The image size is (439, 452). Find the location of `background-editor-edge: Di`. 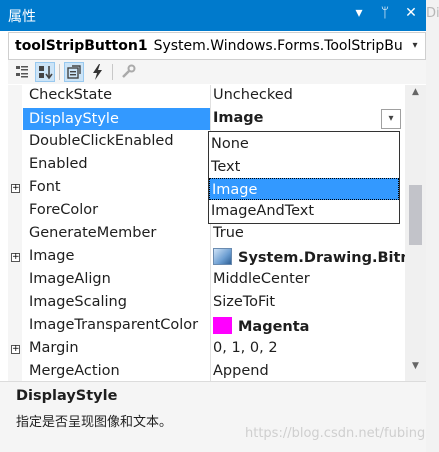

background-editor-edge: Di is located at coordinates (432, 226).